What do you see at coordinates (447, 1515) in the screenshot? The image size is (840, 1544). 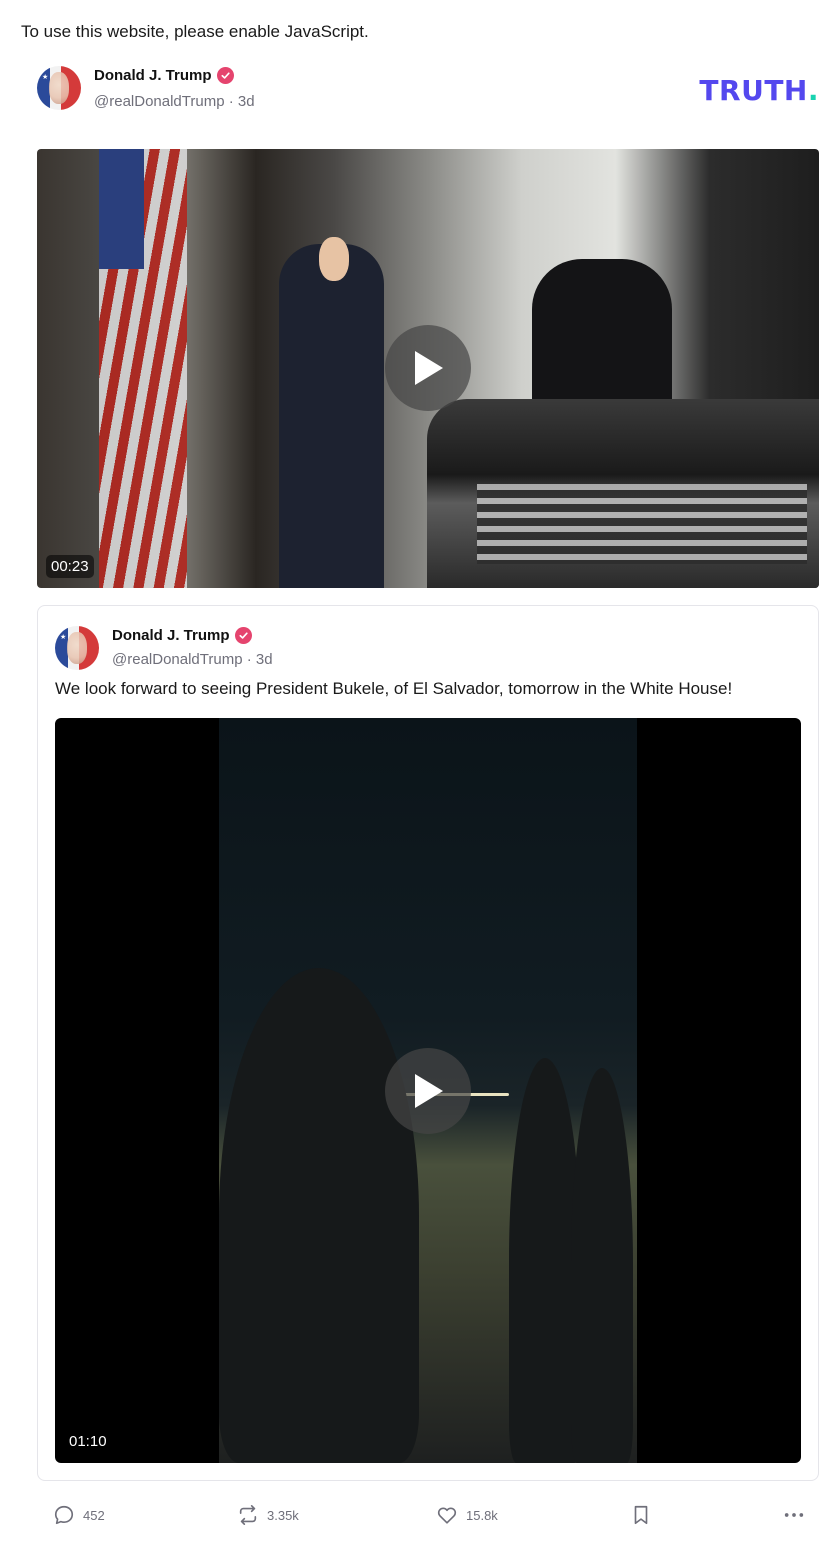 I see `like-icon` at bounding box center [447, 1515].